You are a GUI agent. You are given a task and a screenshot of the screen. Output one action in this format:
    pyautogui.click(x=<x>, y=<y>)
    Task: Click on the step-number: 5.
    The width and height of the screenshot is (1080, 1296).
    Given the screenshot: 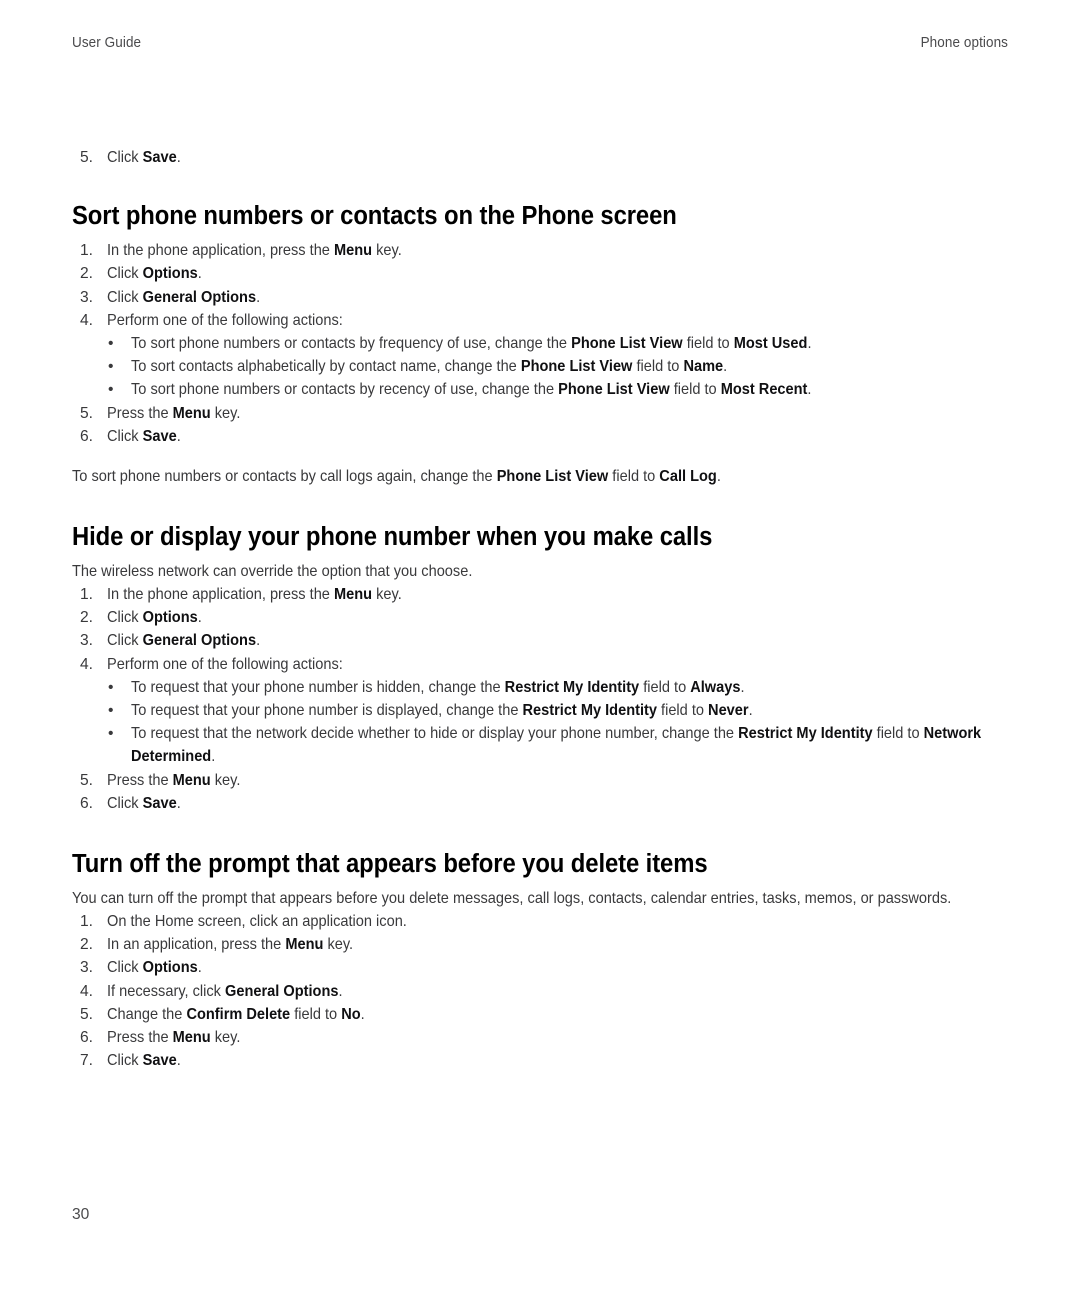 What is the action you would take?
    pyautogui.click(x=86, y=157)
    